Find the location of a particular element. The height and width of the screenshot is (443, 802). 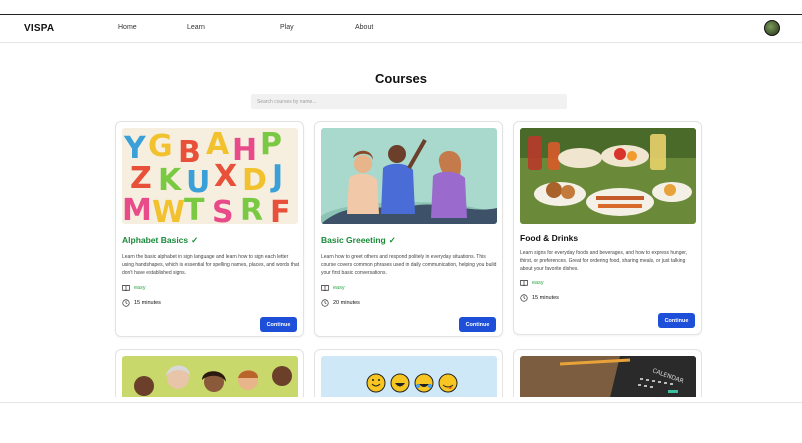

svg-text: G is located at coordinates (160, 146).